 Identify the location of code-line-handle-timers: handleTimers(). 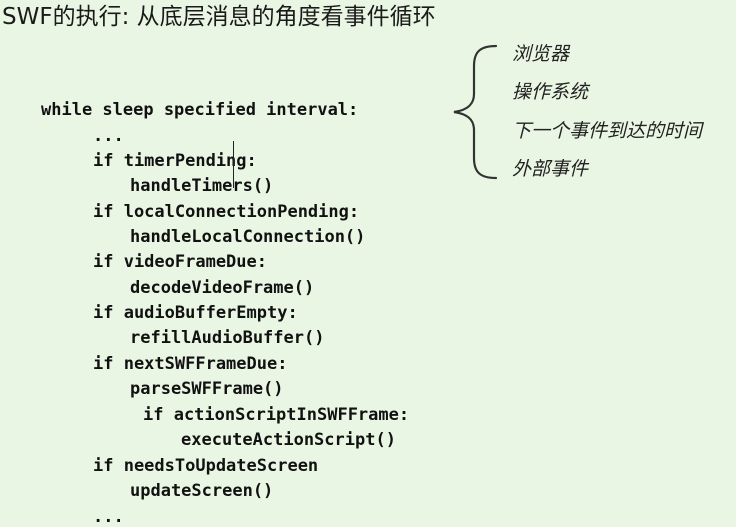
(202, 186).